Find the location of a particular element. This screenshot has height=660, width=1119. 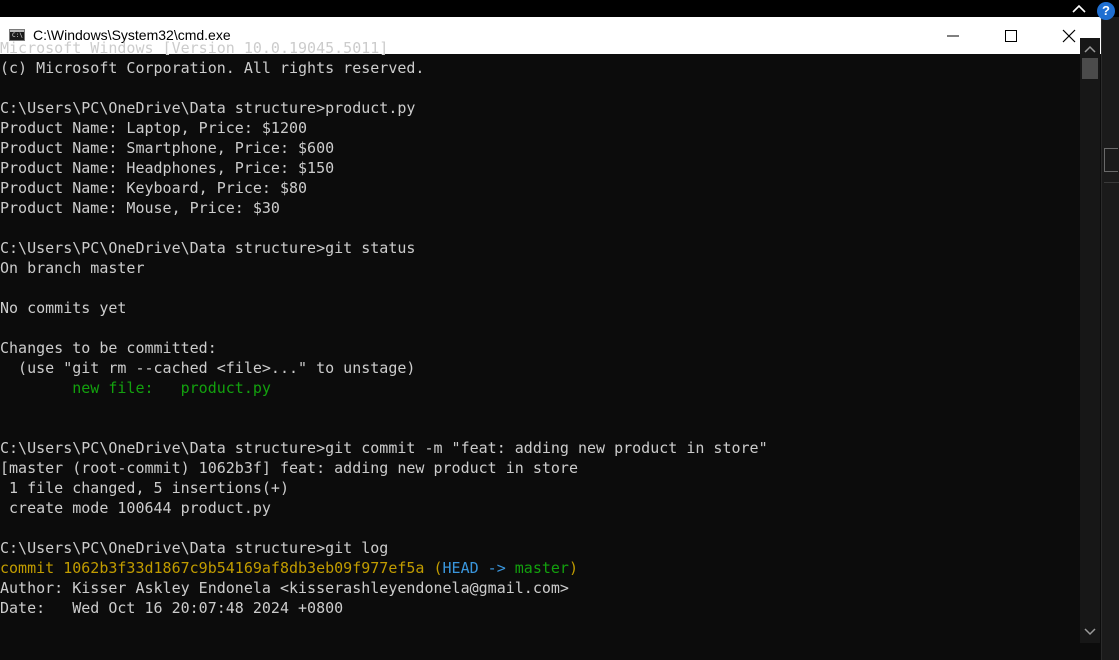

console-text: new file: product.py is located at coordinates (171, 388).